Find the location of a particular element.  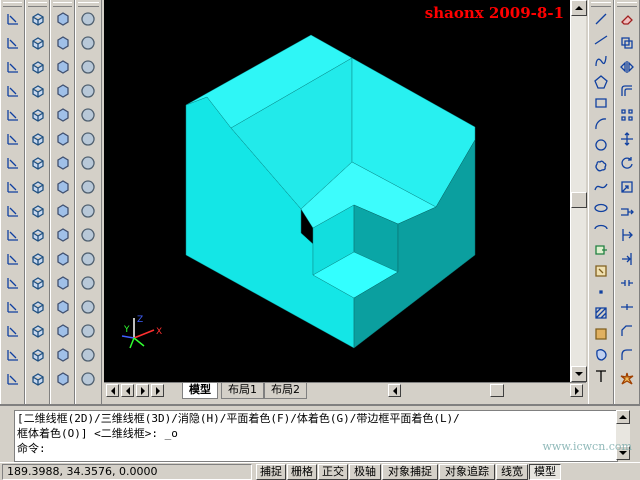

array-button is located at coordinates (627, 115).